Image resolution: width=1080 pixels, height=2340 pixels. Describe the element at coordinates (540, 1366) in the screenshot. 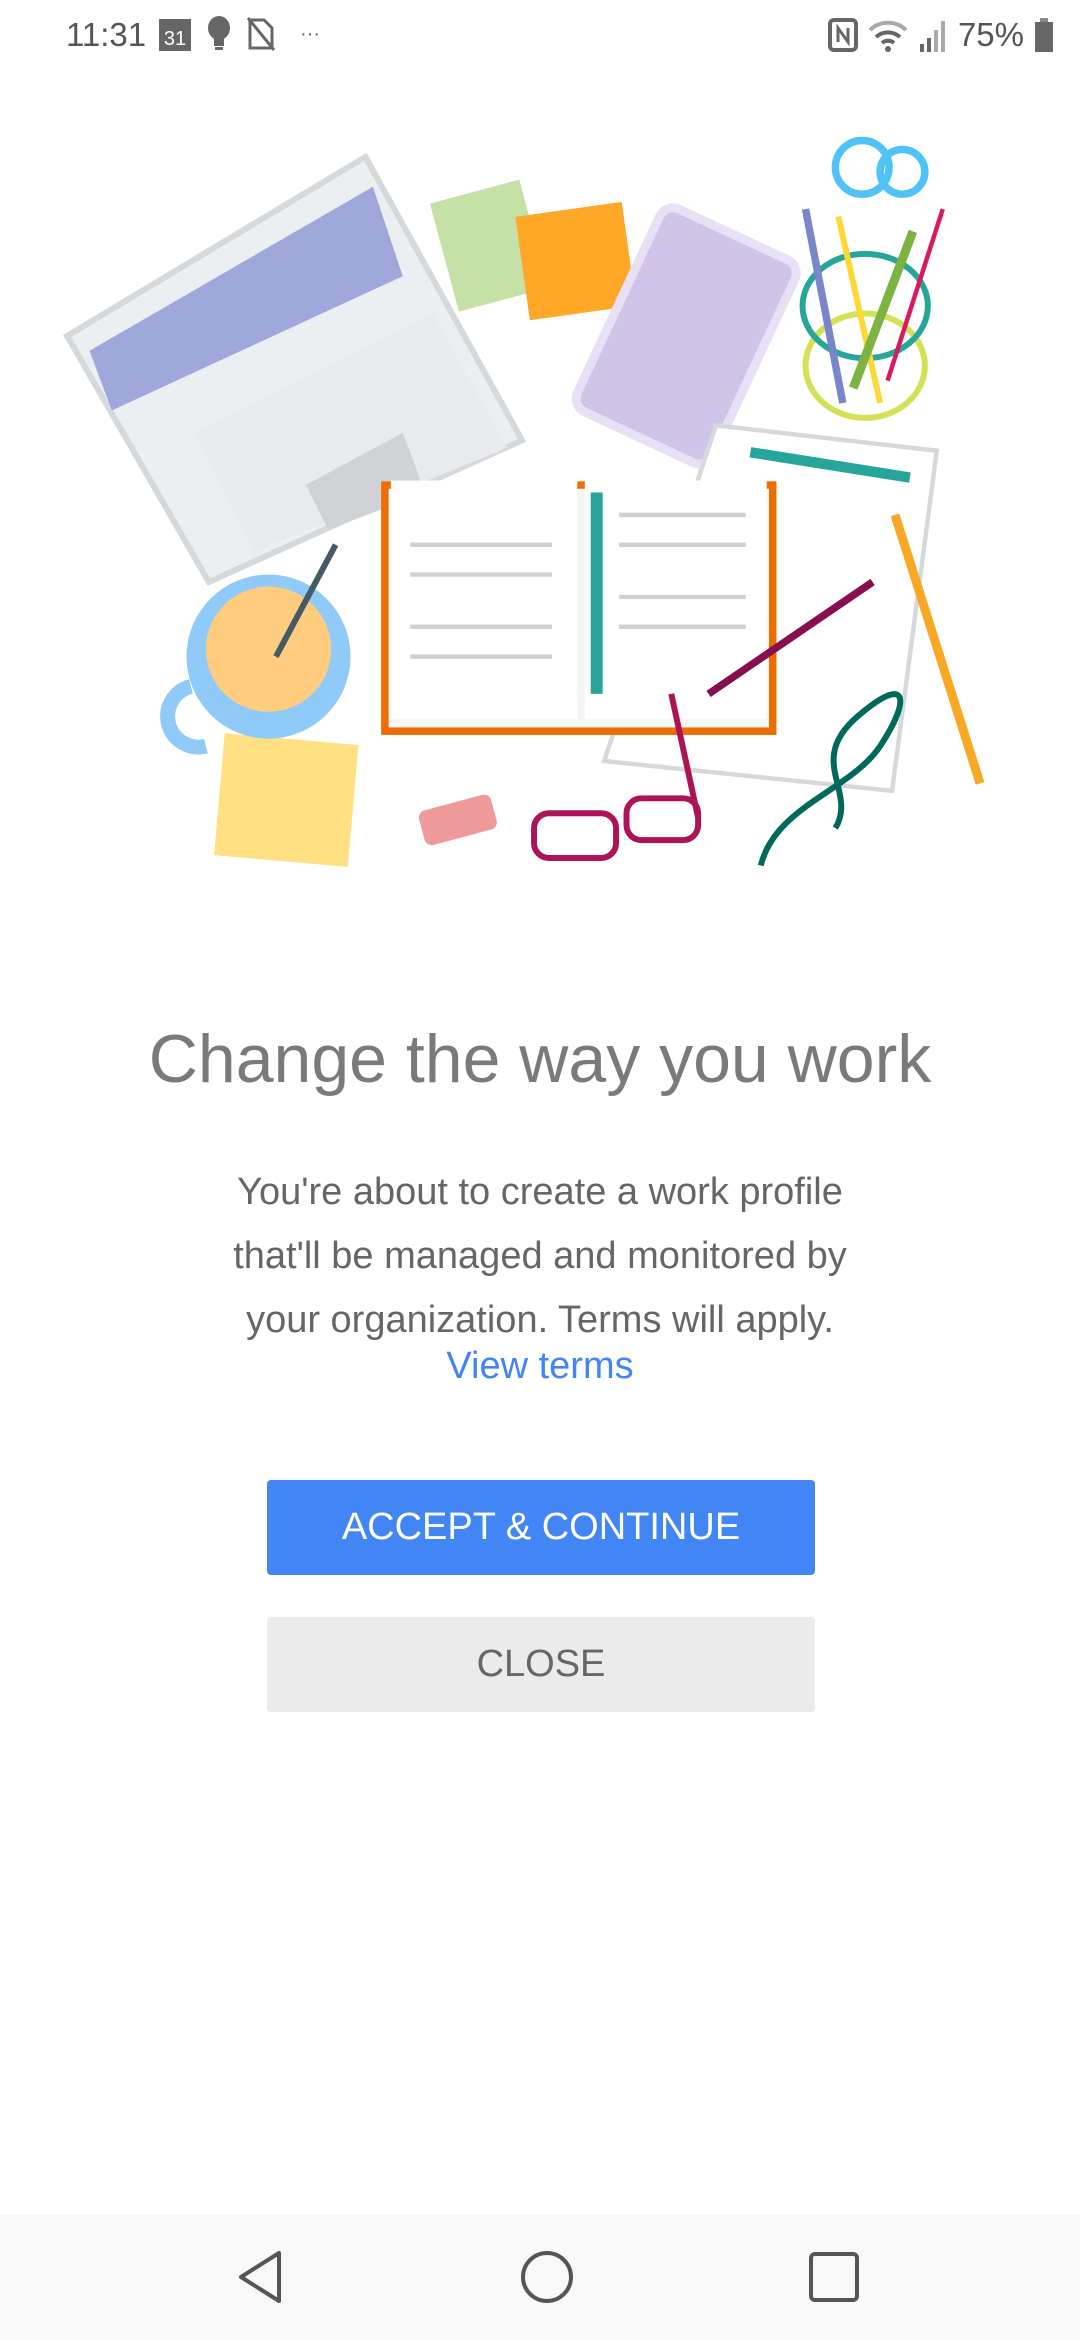

I see `view-terms-link: View terms` at that location.